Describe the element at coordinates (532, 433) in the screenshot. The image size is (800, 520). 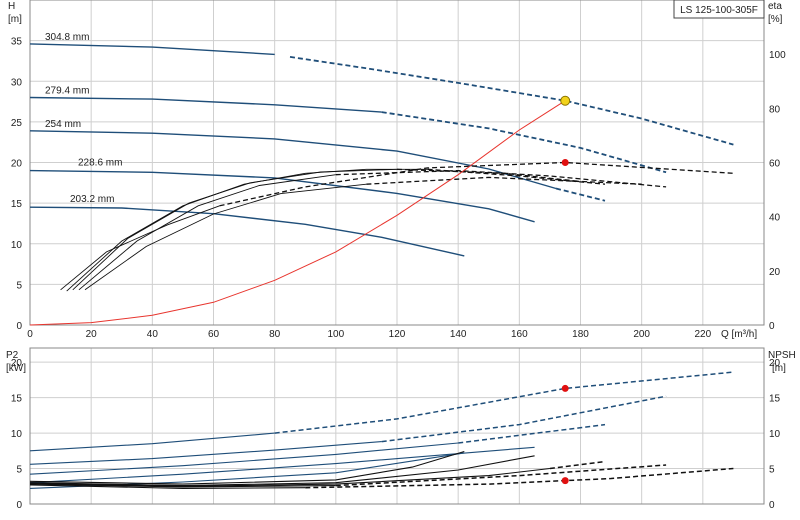
I see `power-curve-2-dashed` at that location.